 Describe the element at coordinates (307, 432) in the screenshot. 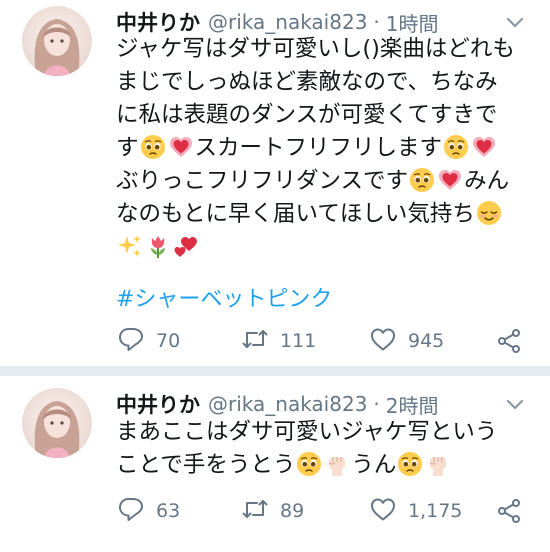

I see `tweet-text-segment: まあここはダサ可愛いジャケ写という` at that location.